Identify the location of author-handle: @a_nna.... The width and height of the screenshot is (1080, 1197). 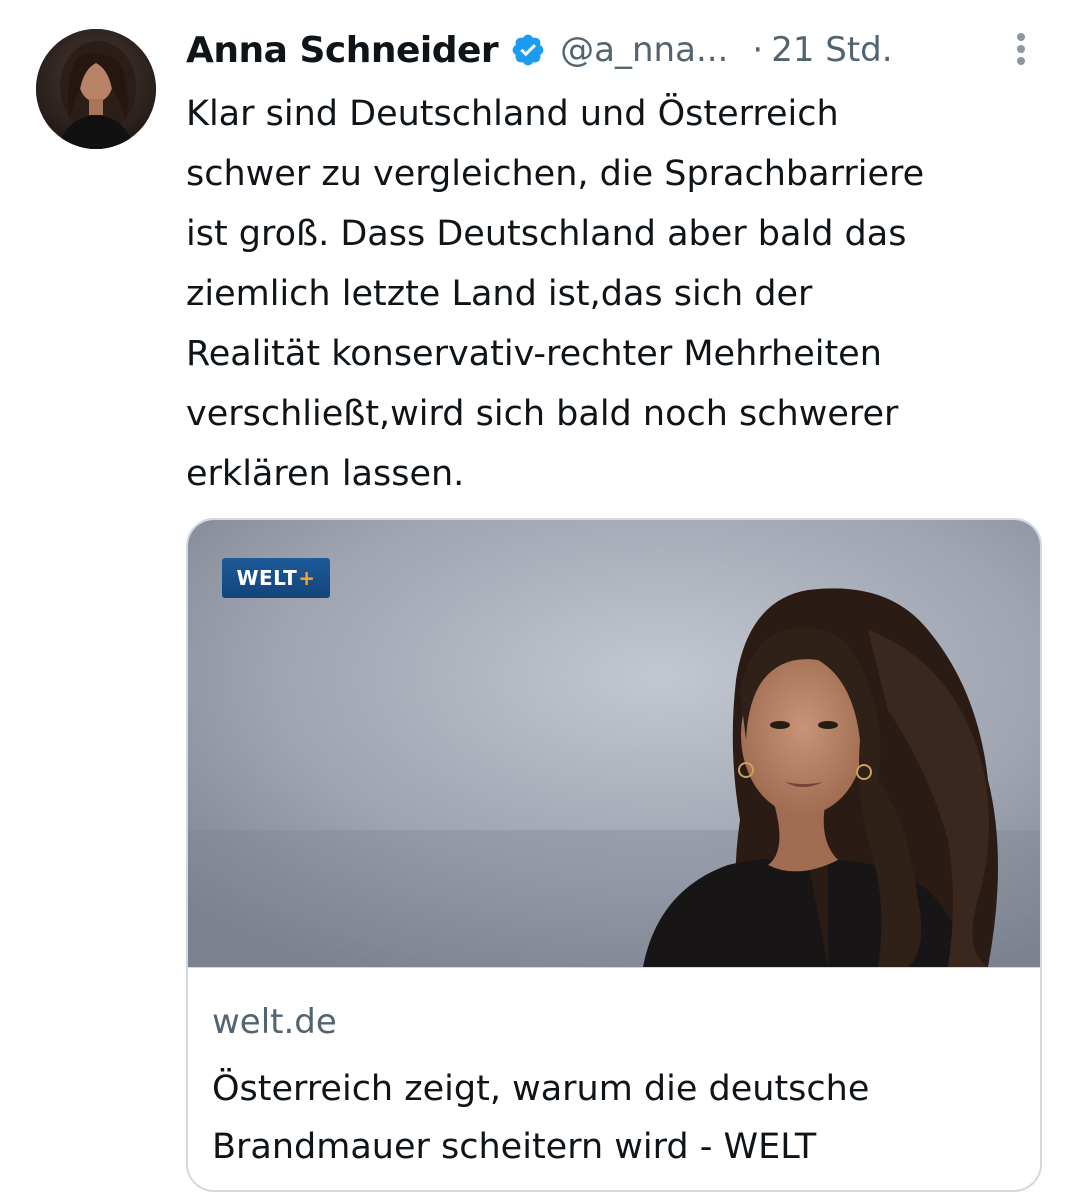
(644, 50).